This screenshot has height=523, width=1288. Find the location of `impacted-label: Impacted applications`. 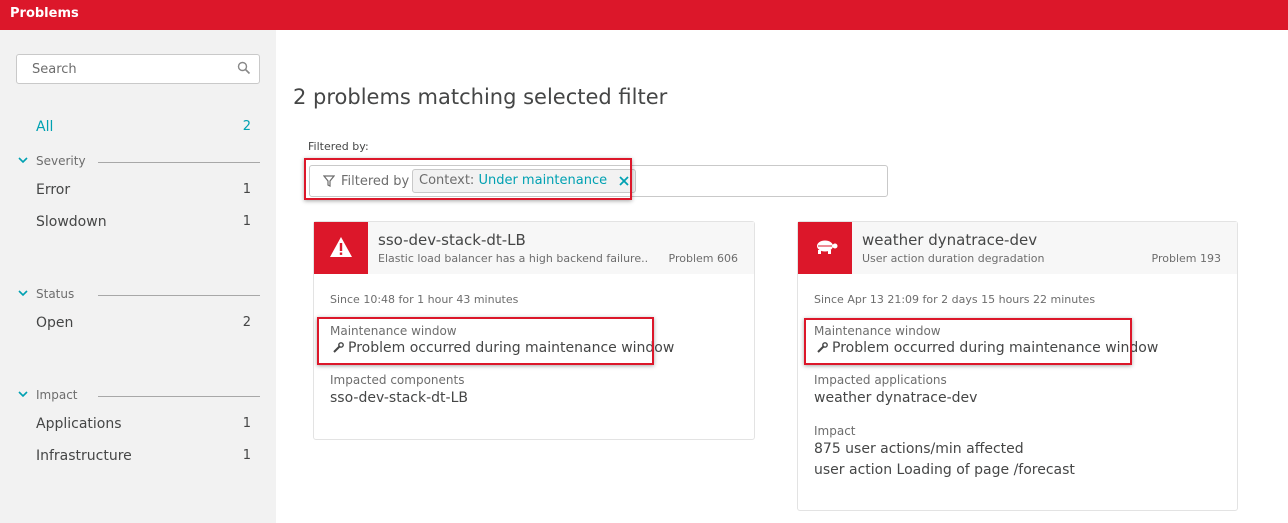

impacted-label: Impacted applications is located at coordinates (880, 380).